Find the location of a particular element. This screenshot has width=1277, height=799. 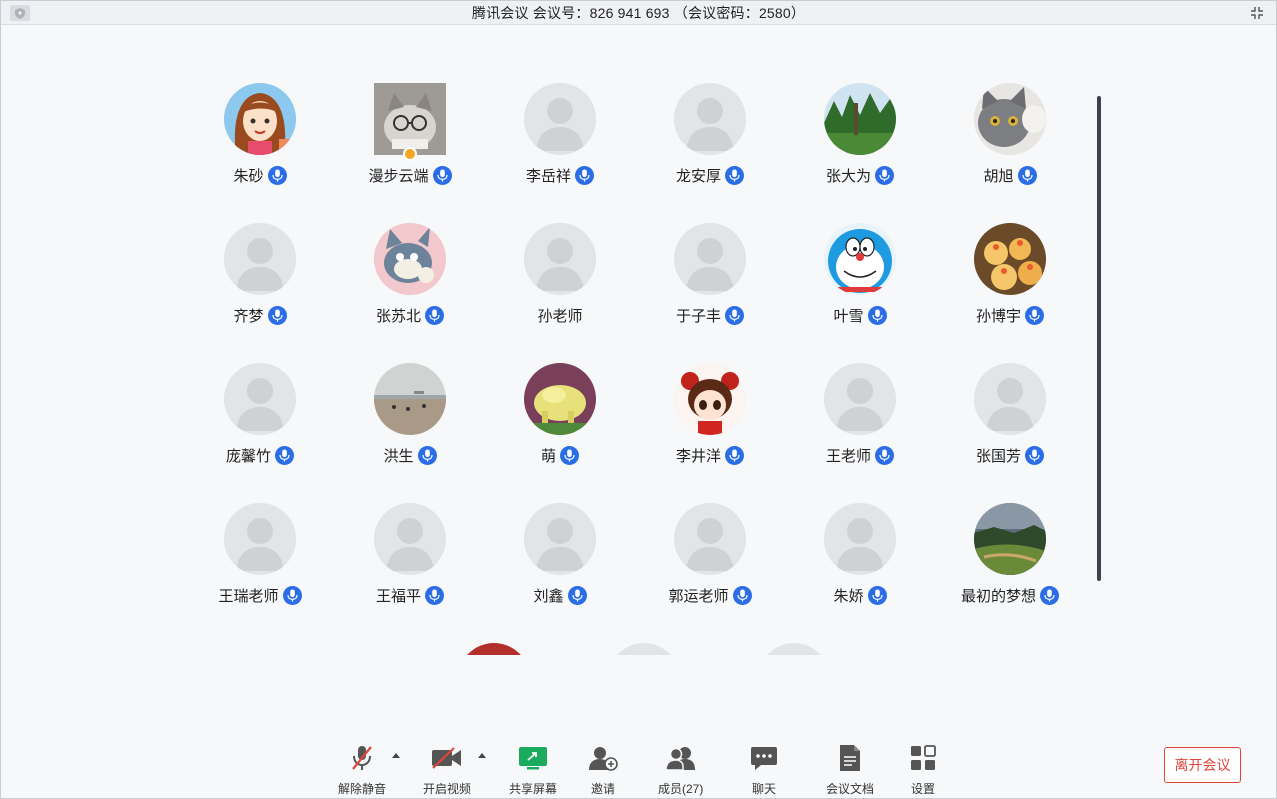

chat-button: 聊天 is located at coordinates (764, 770).